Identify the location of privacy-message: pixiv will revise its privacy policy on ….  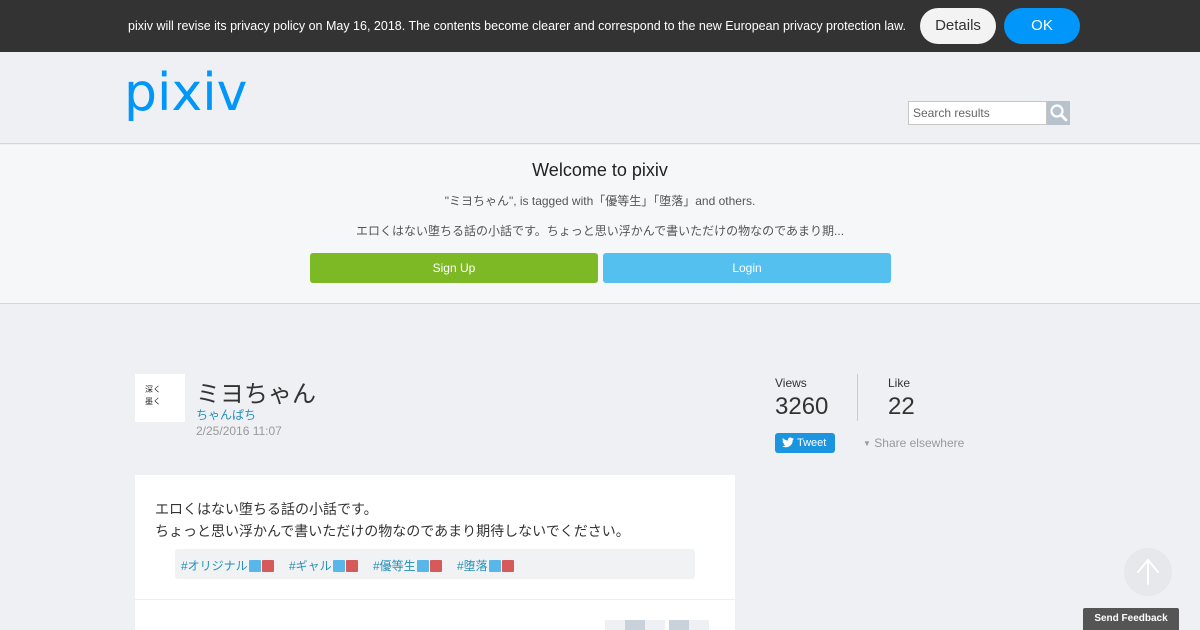
(517, 26).